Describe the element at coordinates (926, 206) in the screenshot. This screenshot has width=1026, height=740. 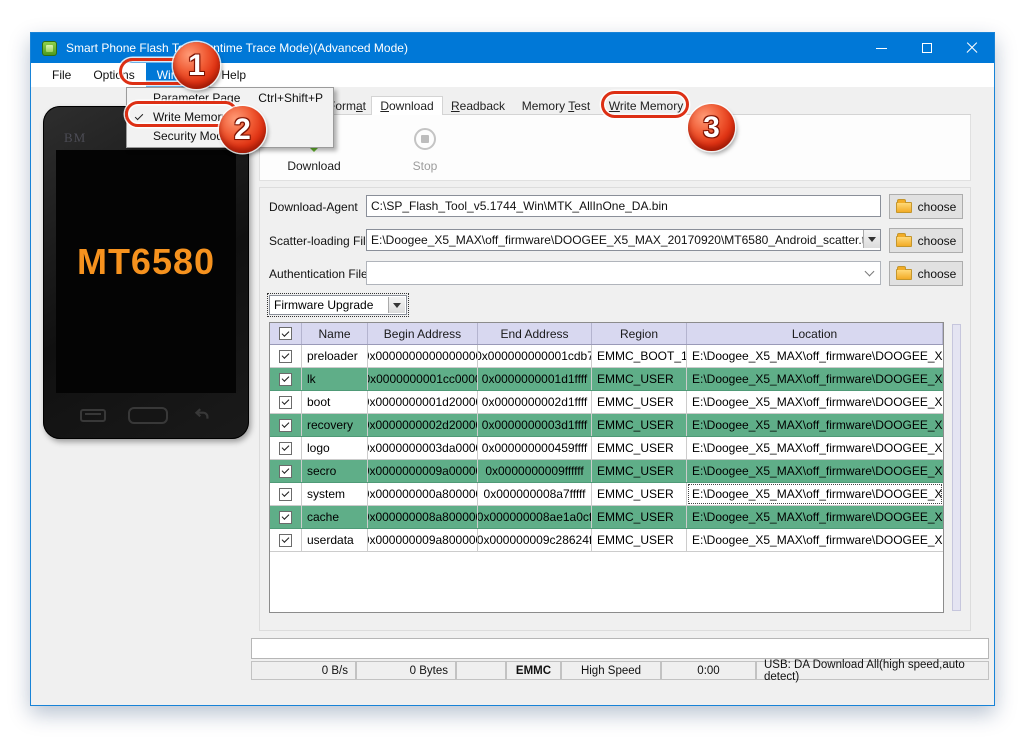
I see `download-agent-choose-button: choose` at that location.